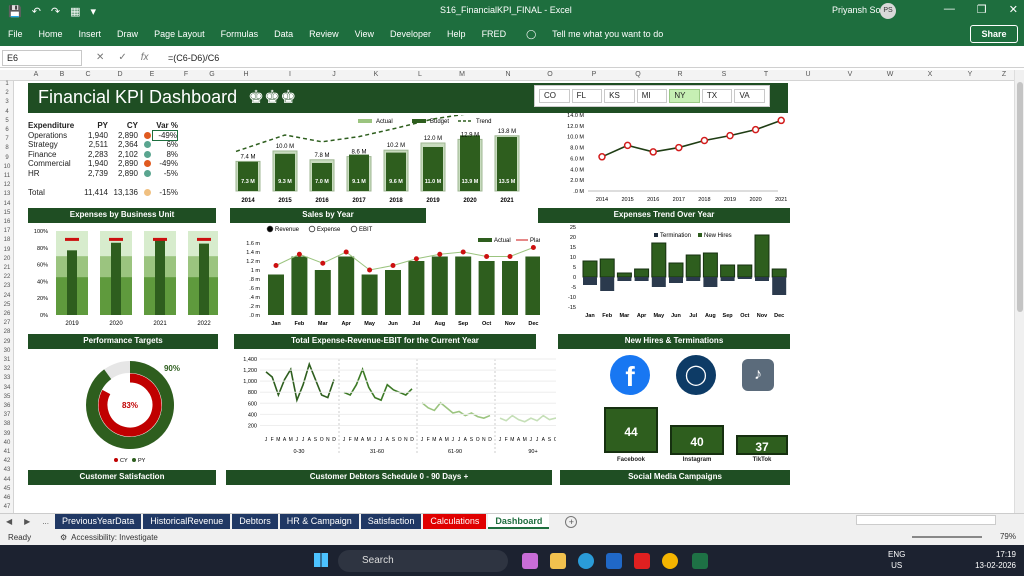  What do you see at coordinates (7, 351) in the screenshot?
I see `row-header: 30` at bounding box center [7, 351].